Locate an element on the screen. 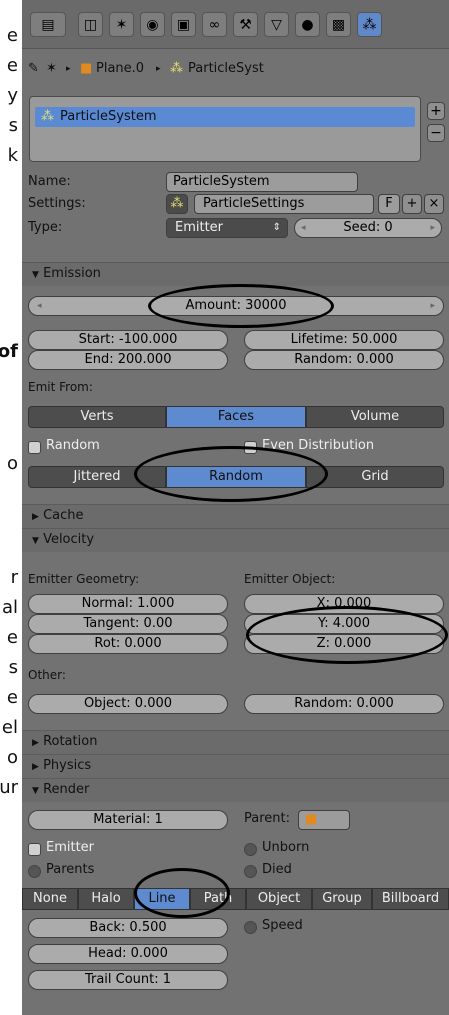  emitter-object-label: Emitter Object: is located at coordinates (290, 579).